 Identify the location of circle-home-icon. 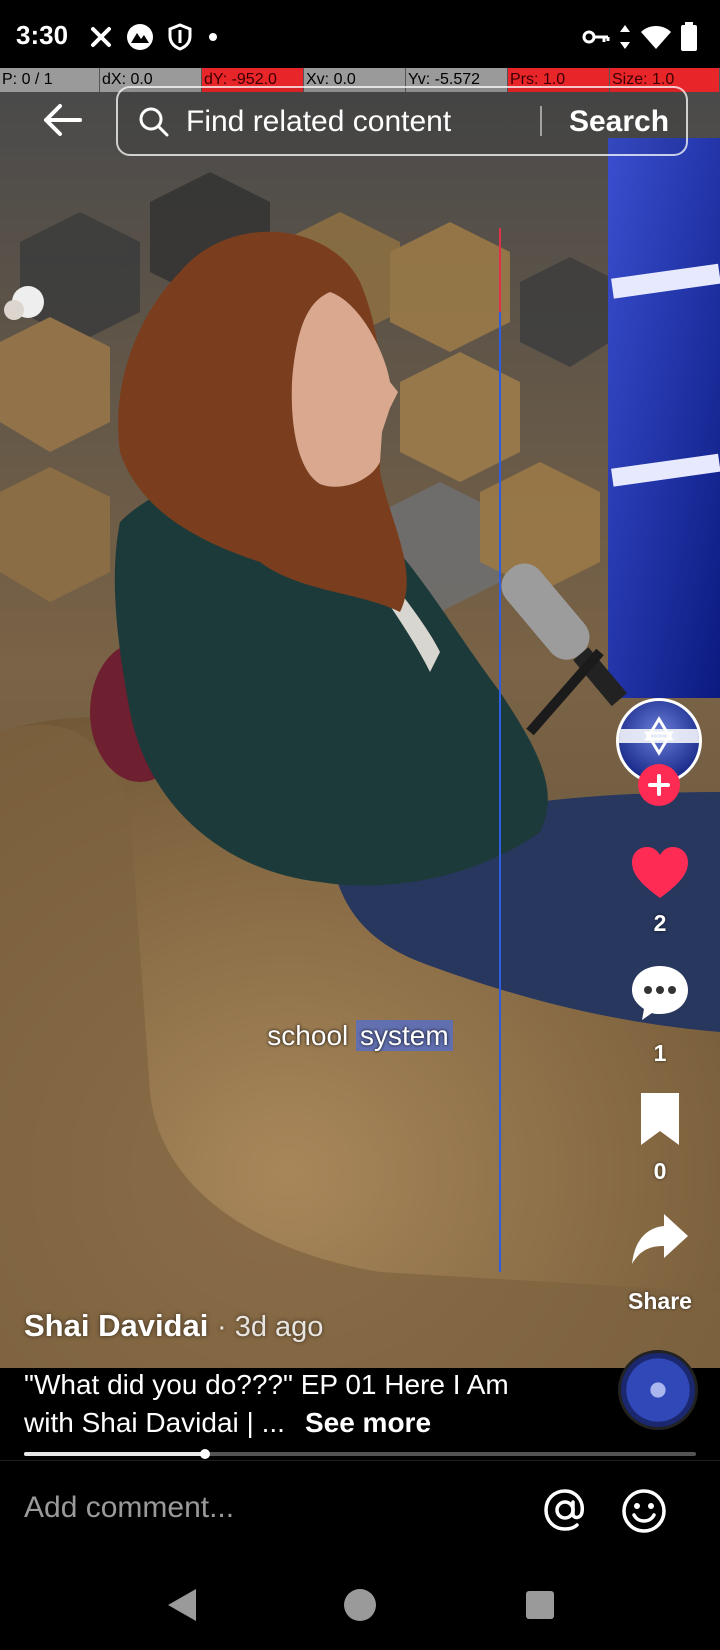
(360, 1605).